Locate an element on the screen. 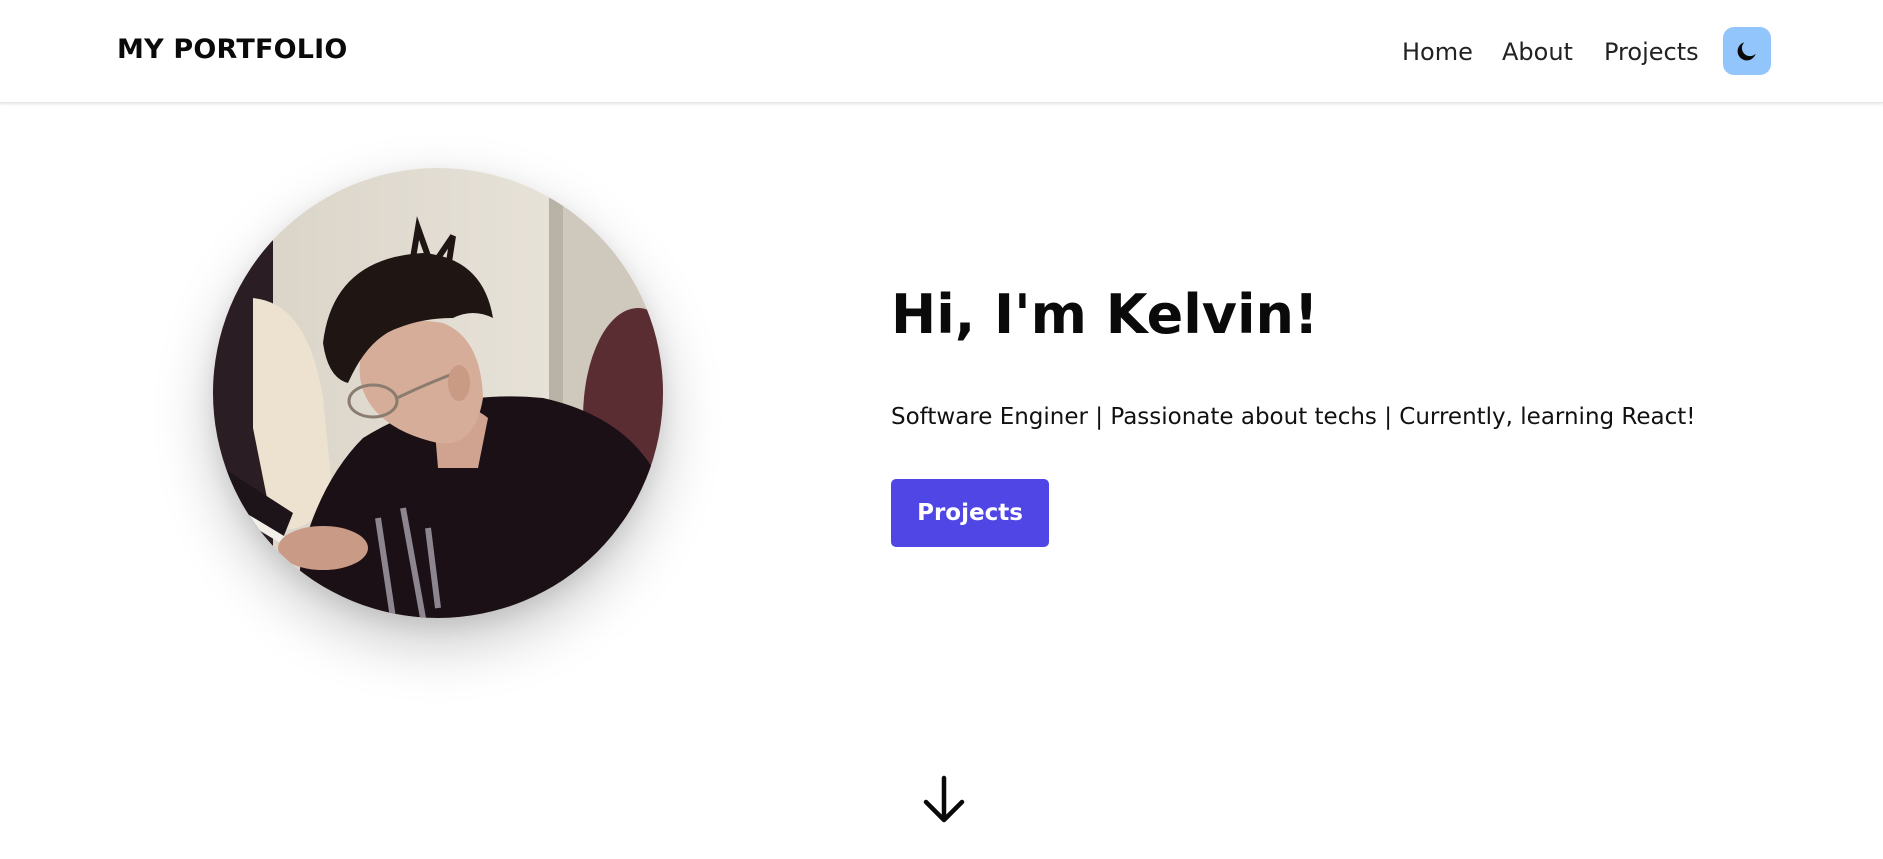 This screenshot has width=1883, height=859. nav-link-home: Home is located at coordinates (1437, 53).